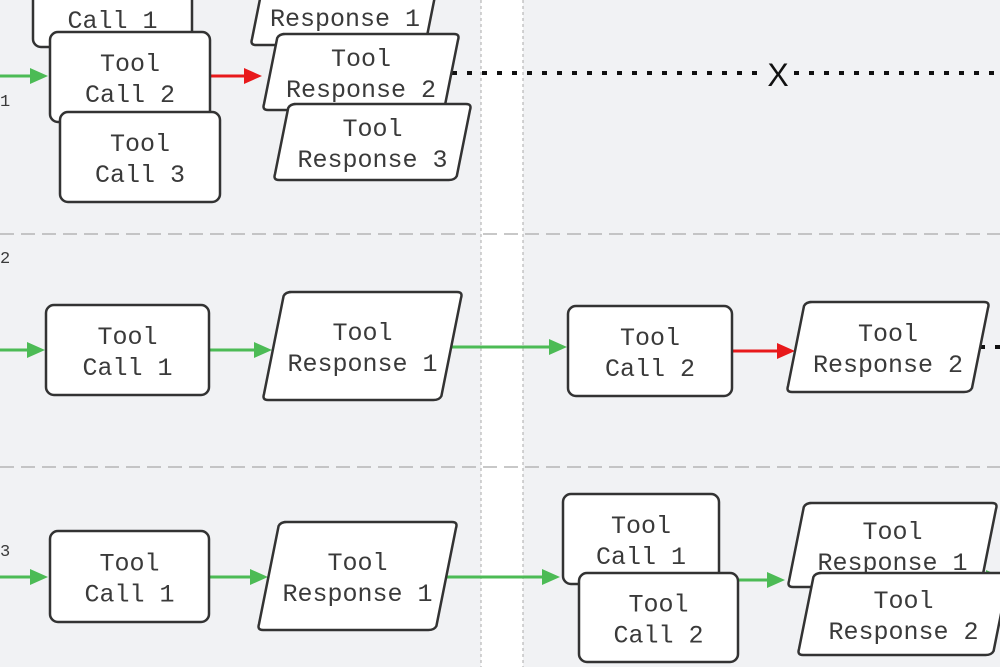 The height and width of the screenshot is (667, 1000). What do you see at coordinates (5, 552) in the screenshot?
I see `row-label: 3` at bounding box center [5, 552].